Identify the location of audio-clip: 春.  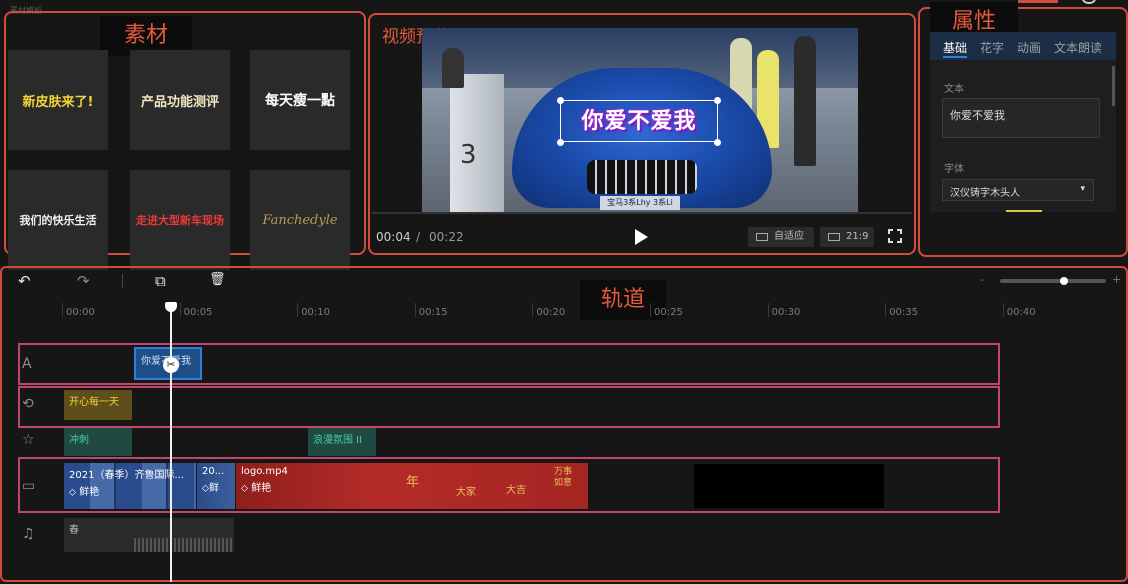
(149, 535).